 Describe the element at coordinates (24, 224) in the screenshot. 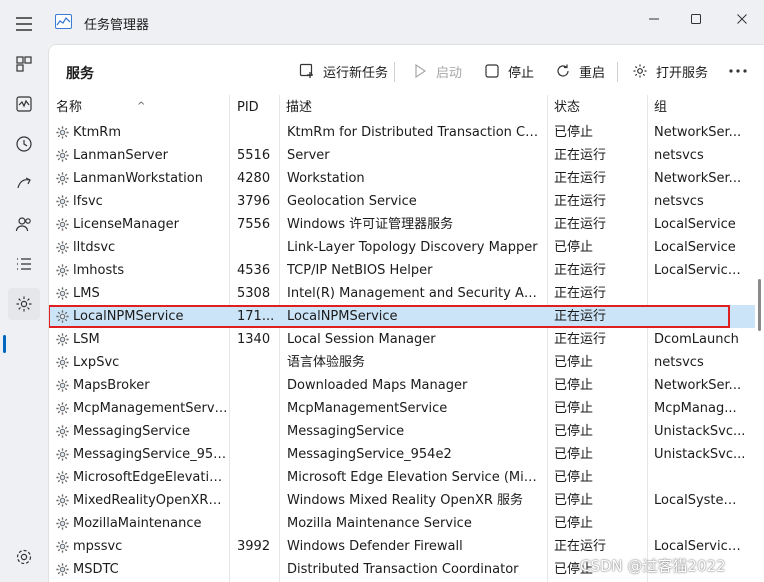

I see `users-icon` at that location.